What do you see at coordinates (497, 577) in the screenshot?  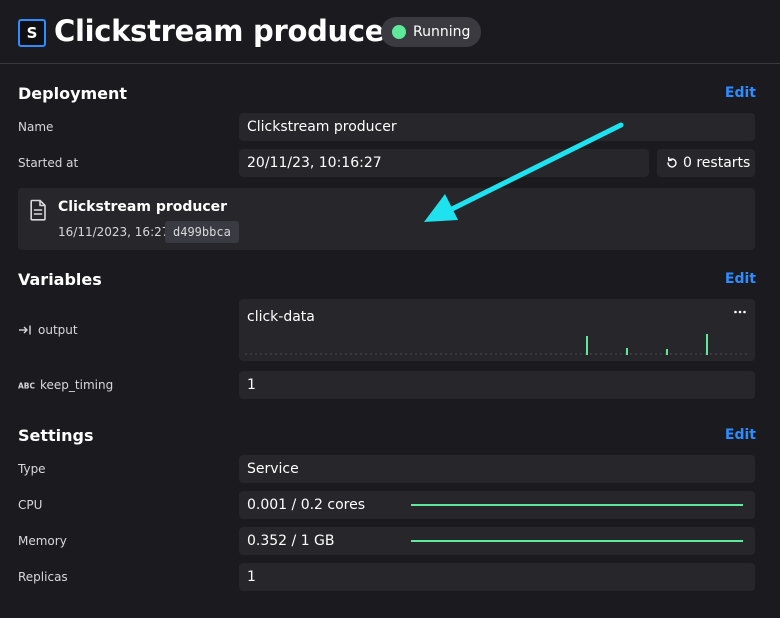 I see `replicas-field: 1` at bounding box center [497, 577].